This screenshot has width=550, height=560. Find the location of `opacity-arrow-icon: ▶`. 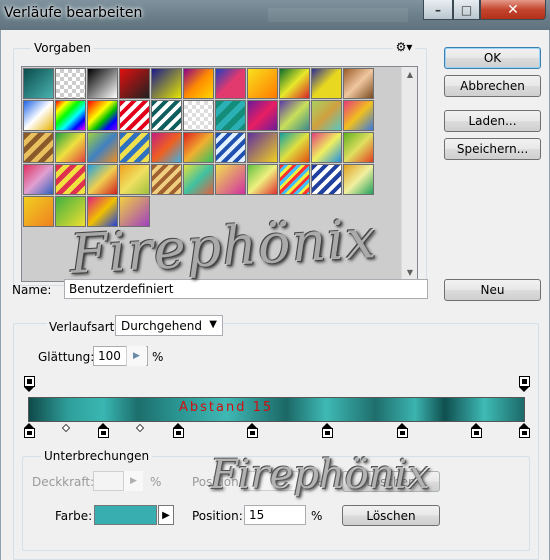

opacity-arrow-icon: ▶ is located at coordinates (133, 481).